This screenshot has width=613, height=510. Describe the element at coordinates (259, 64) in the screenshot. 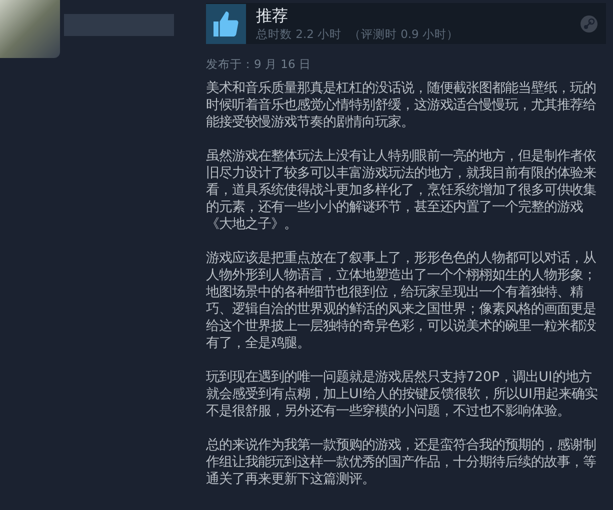

I see `posted-date: 发布于：9 月 16 日` at that location.